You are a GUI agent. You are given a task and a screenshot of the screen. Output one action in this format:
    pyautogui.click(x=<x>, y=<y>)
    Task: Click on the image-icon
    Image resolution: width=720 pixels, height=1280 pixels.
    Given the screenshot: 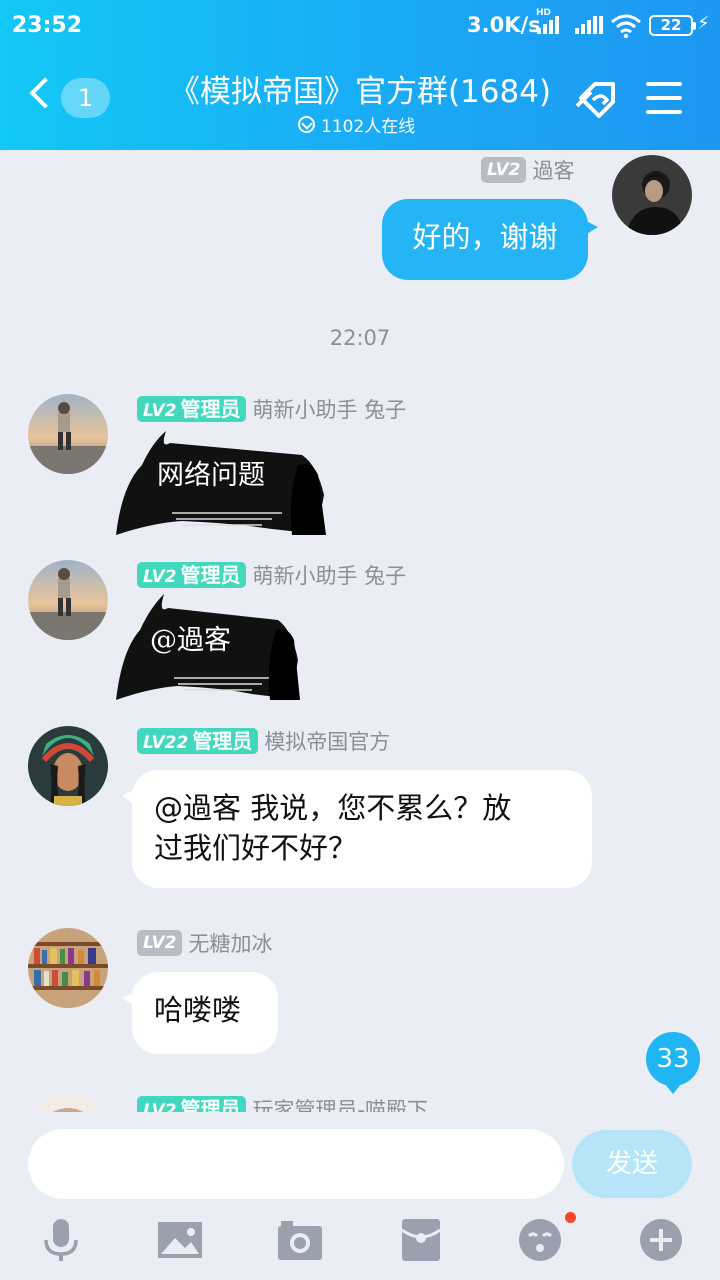 What is the action you would take?
    pyautogui.click(x=180, y=1240)
    